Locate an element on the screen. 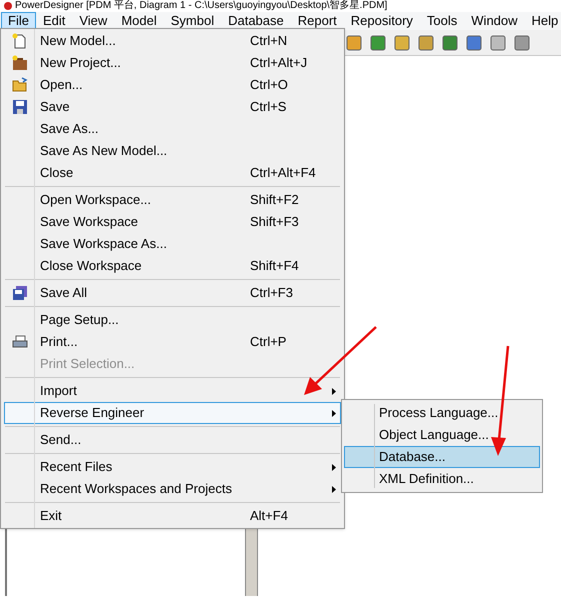 The image size is (561, 600). menu-item: Save Workspace Shift+F3 is located at coordinates (172, 222).